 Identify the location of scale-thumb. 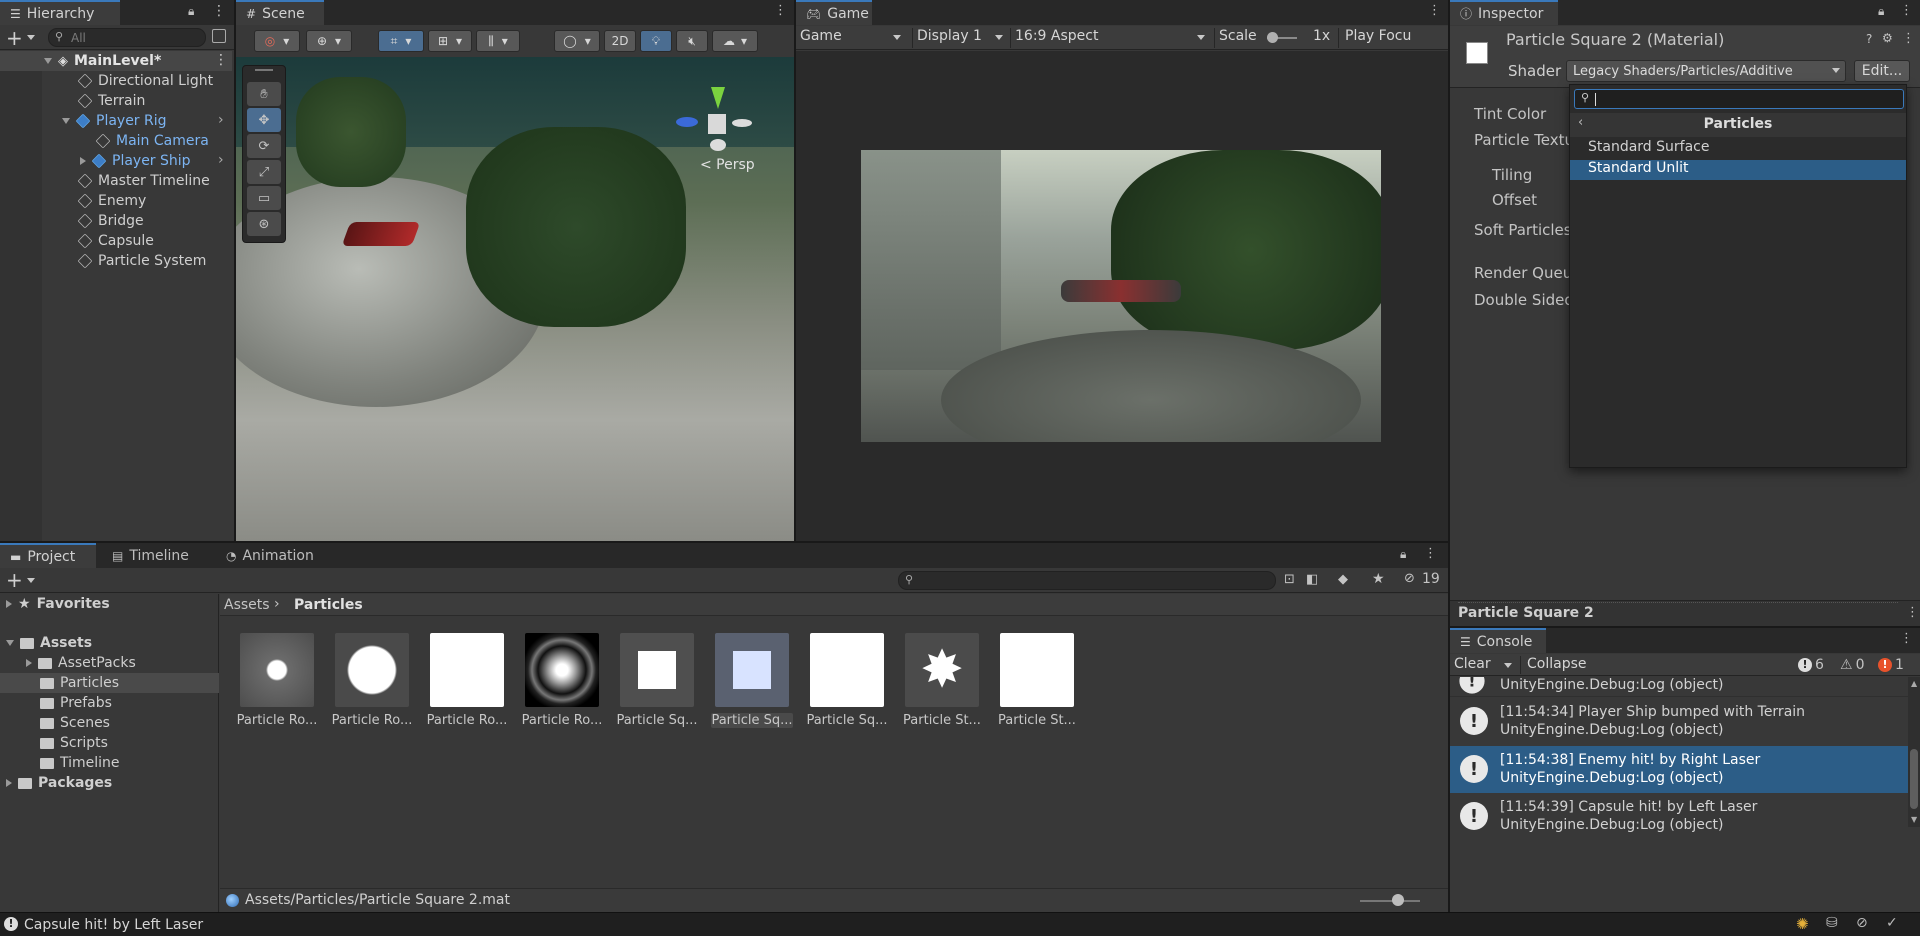
(1272, 37).